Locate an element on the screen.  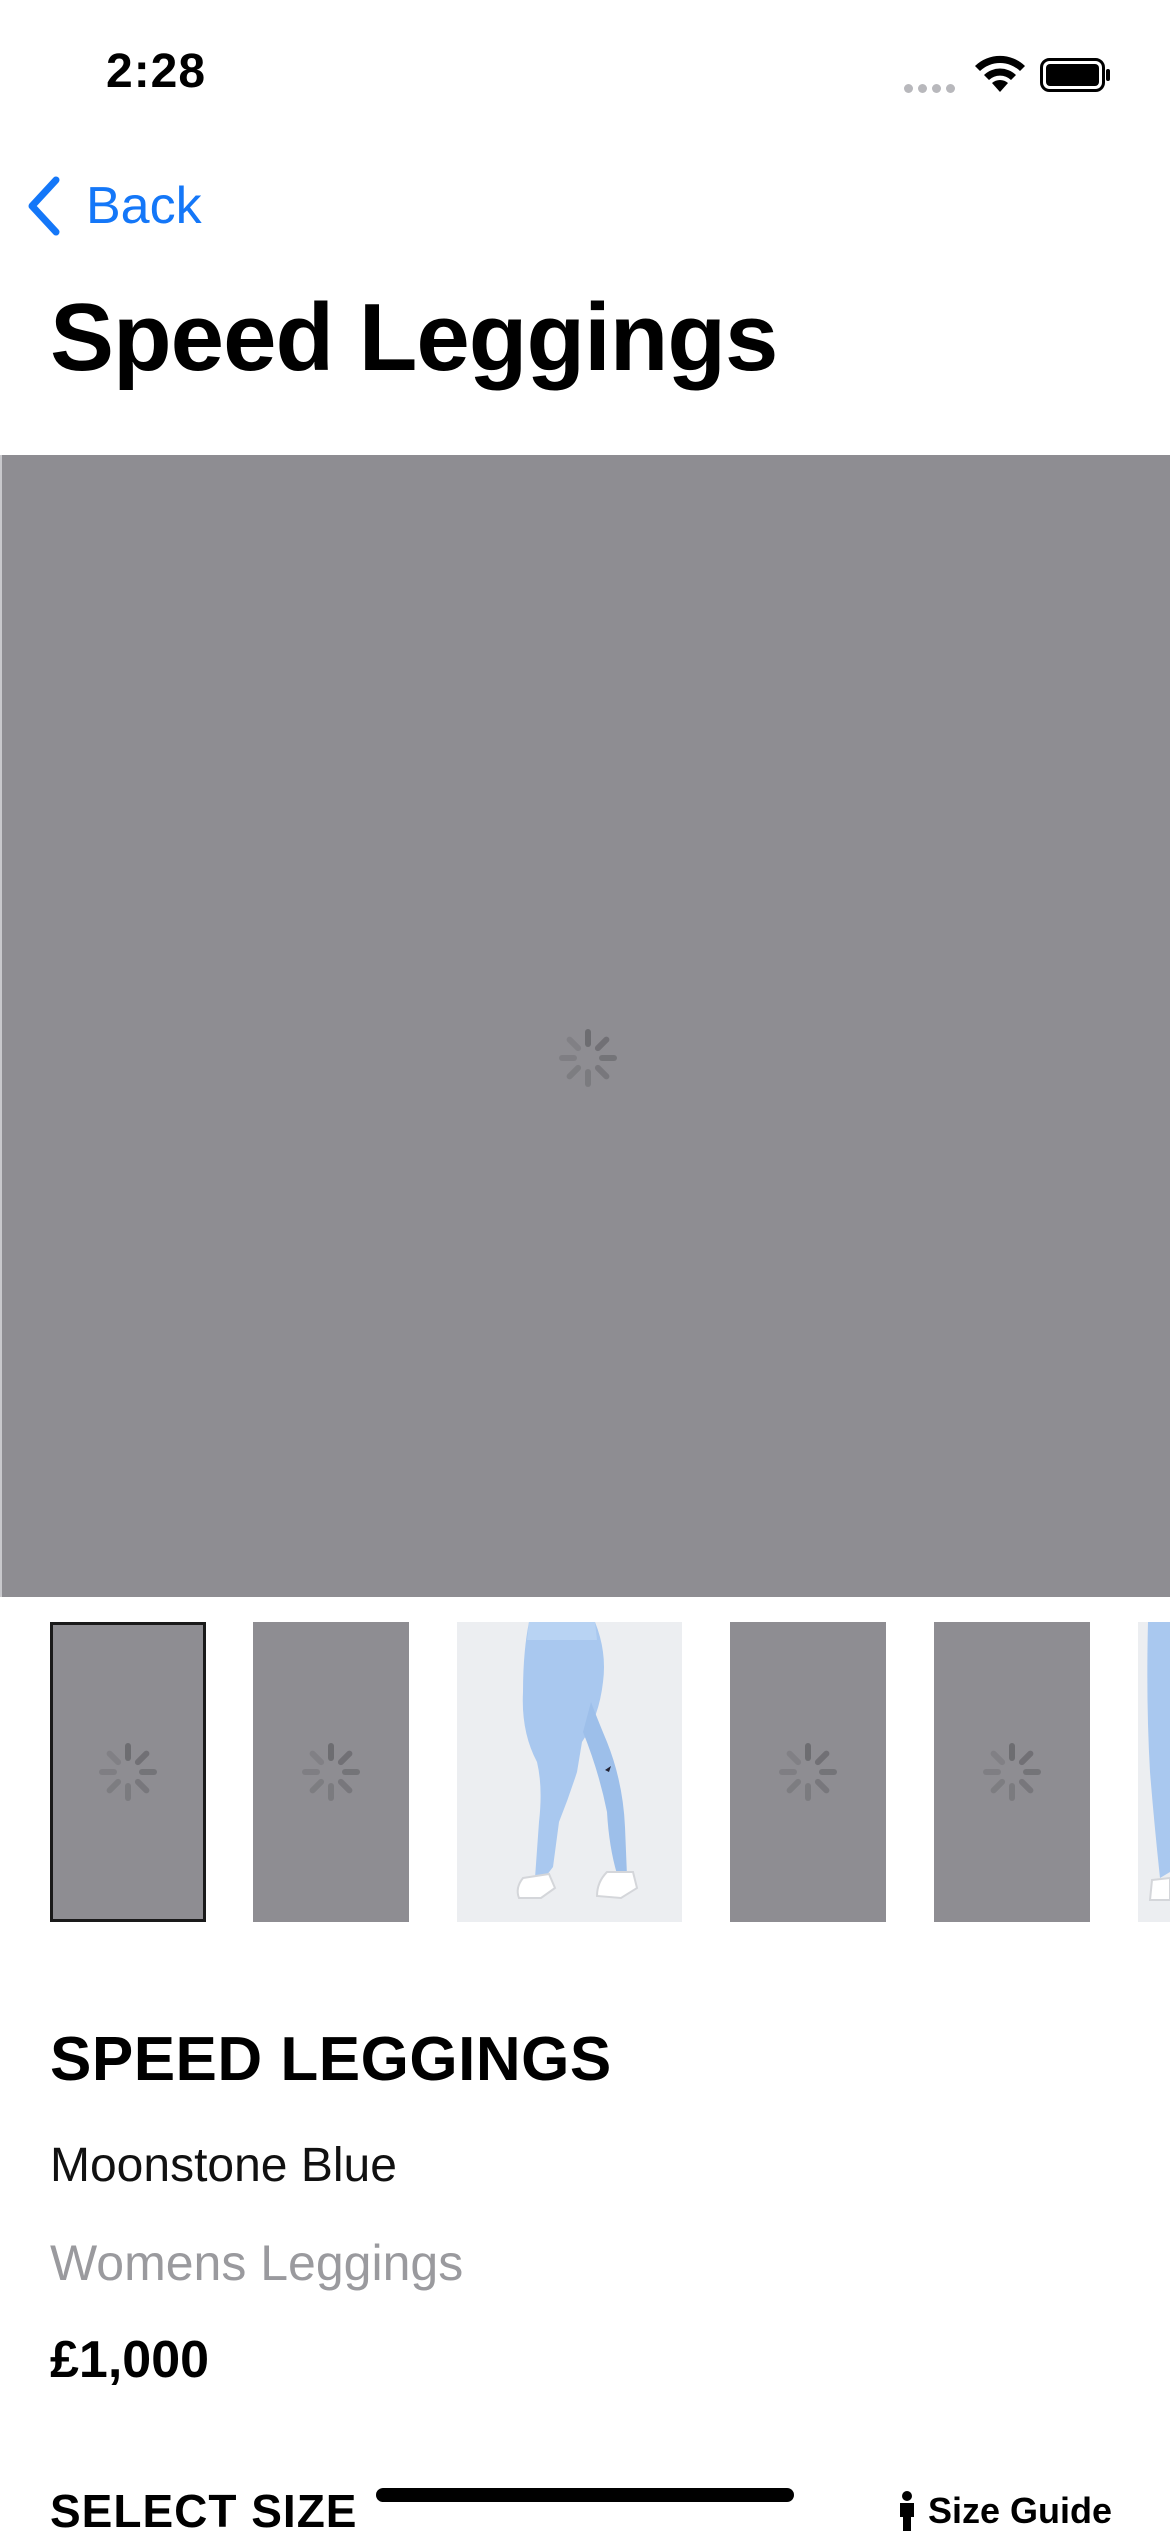
leggings-image is located at coordinates (569, 1772).